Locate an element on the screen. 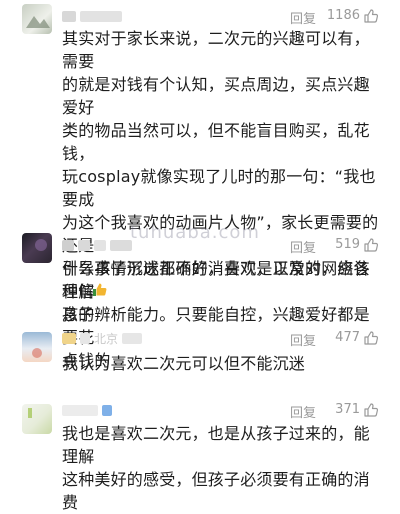 The image size is (400, 514). like-count: 519 is located at coordinates (347, 244).